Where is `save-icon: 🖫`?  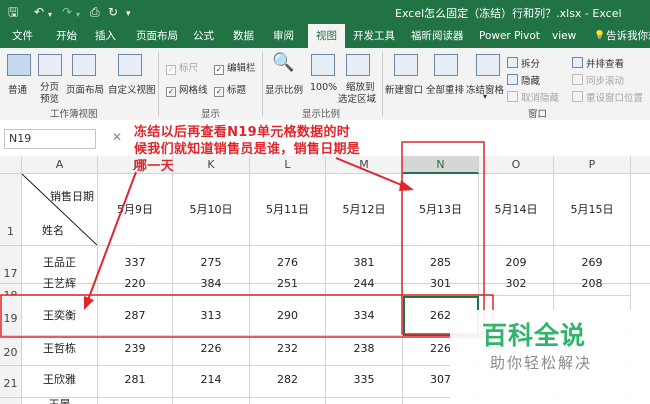 save-icon: 🖫 is located at coordinates (13, 12).